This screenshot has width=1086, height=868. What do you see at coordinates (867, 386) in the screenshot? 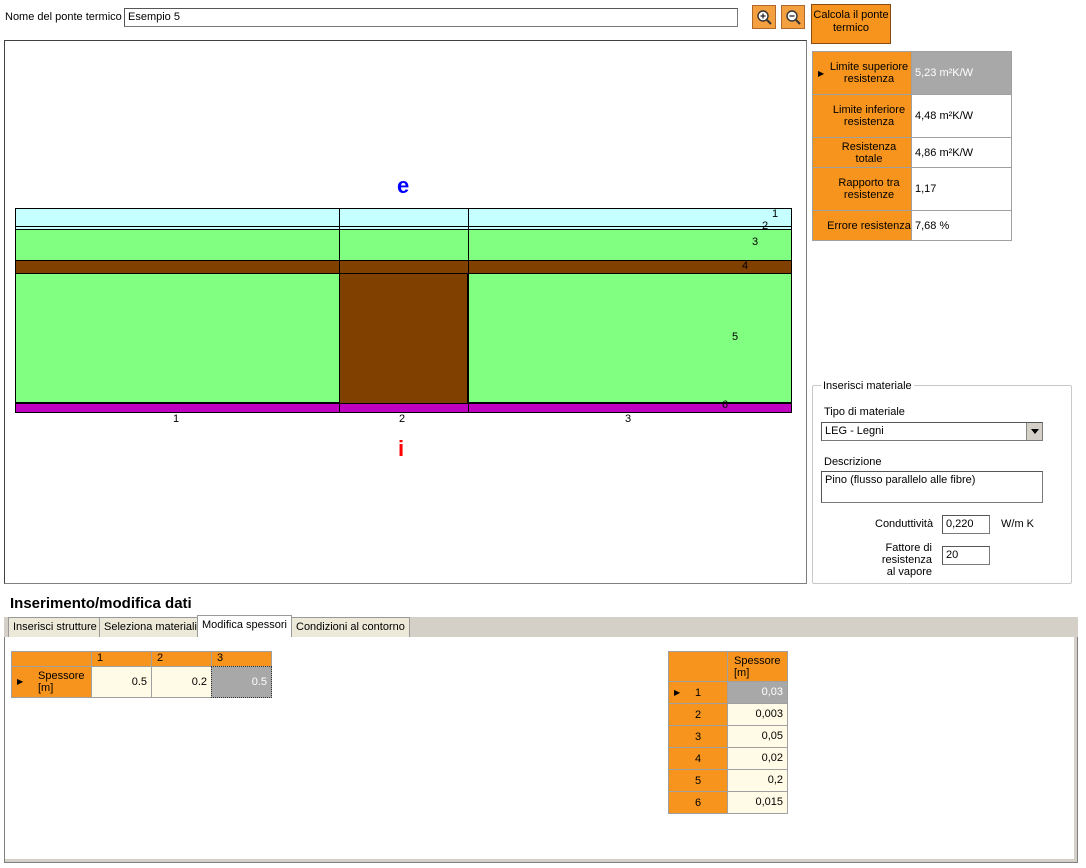
I see `group-title: Inserisci materiale` at bounding box center [867, 386].